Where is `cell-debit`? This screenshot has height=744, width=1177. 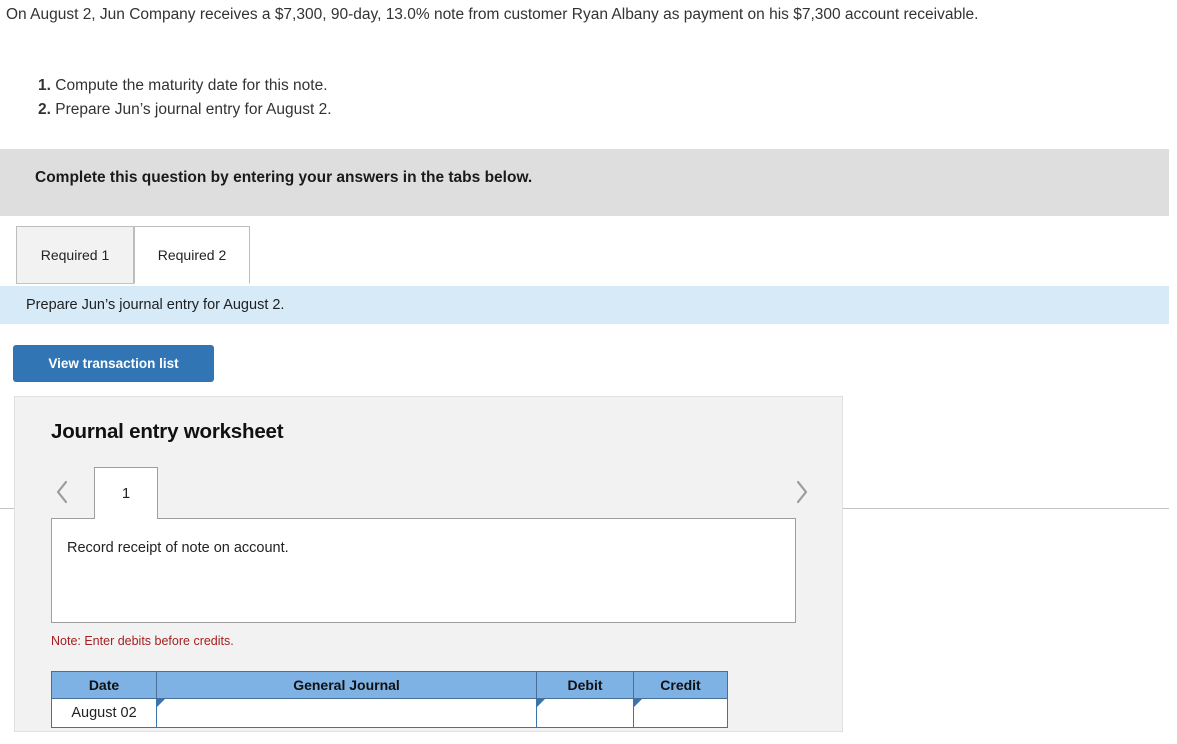
cell-debit is located at coordinates (585, 713).